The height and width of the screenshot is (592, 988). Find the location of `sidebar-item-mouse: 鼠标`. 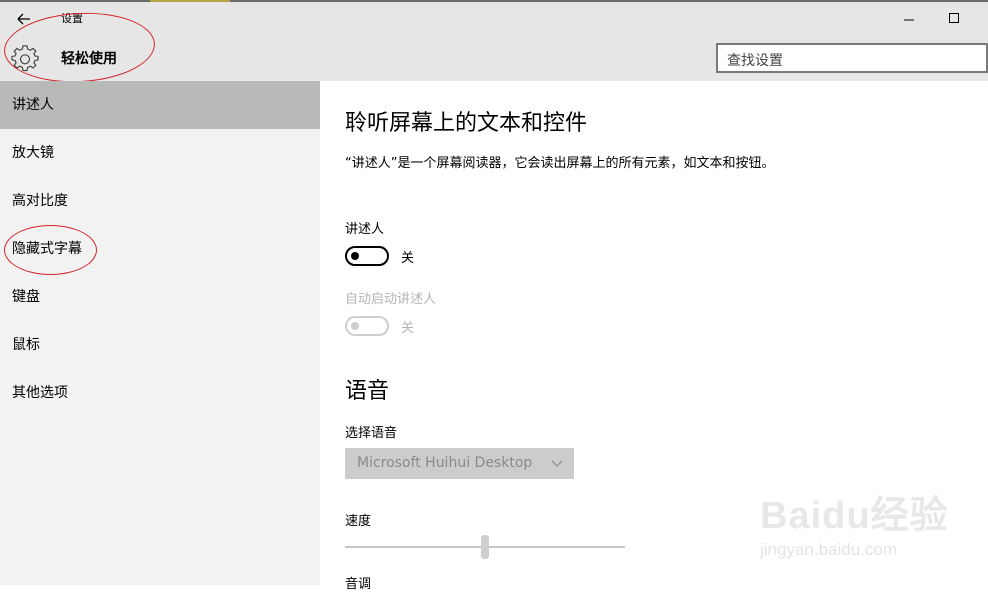

sidebar-item-mouse: 鼠标 is located at coordinates (160, 345).